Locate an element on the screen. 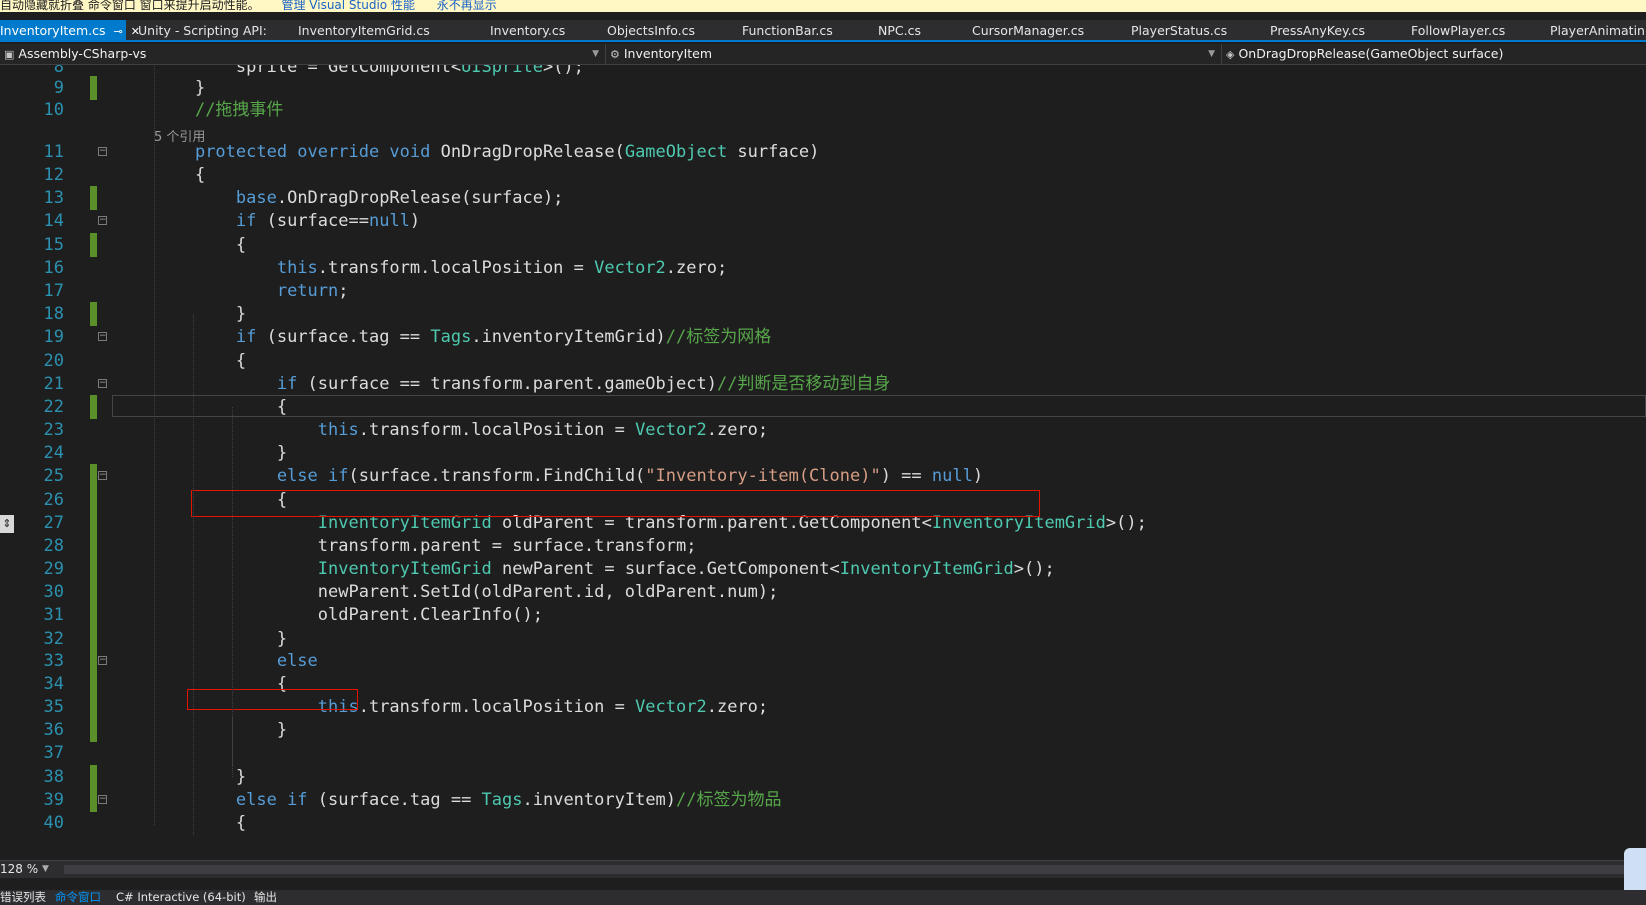 Image resolution: width=1646 pixels, height=905 pixels. type-dropdown: ⚙ InventoryItem ▼ is located at coordinates (914, 54).